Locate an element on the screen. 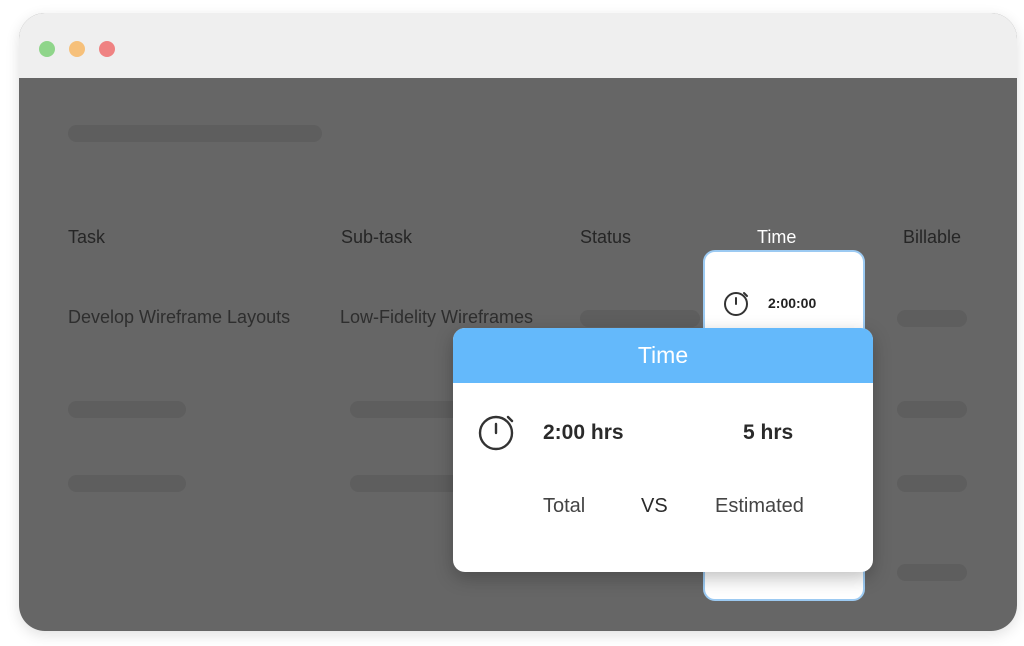  row2-task-placeholder is located at coordinates (127, 409).